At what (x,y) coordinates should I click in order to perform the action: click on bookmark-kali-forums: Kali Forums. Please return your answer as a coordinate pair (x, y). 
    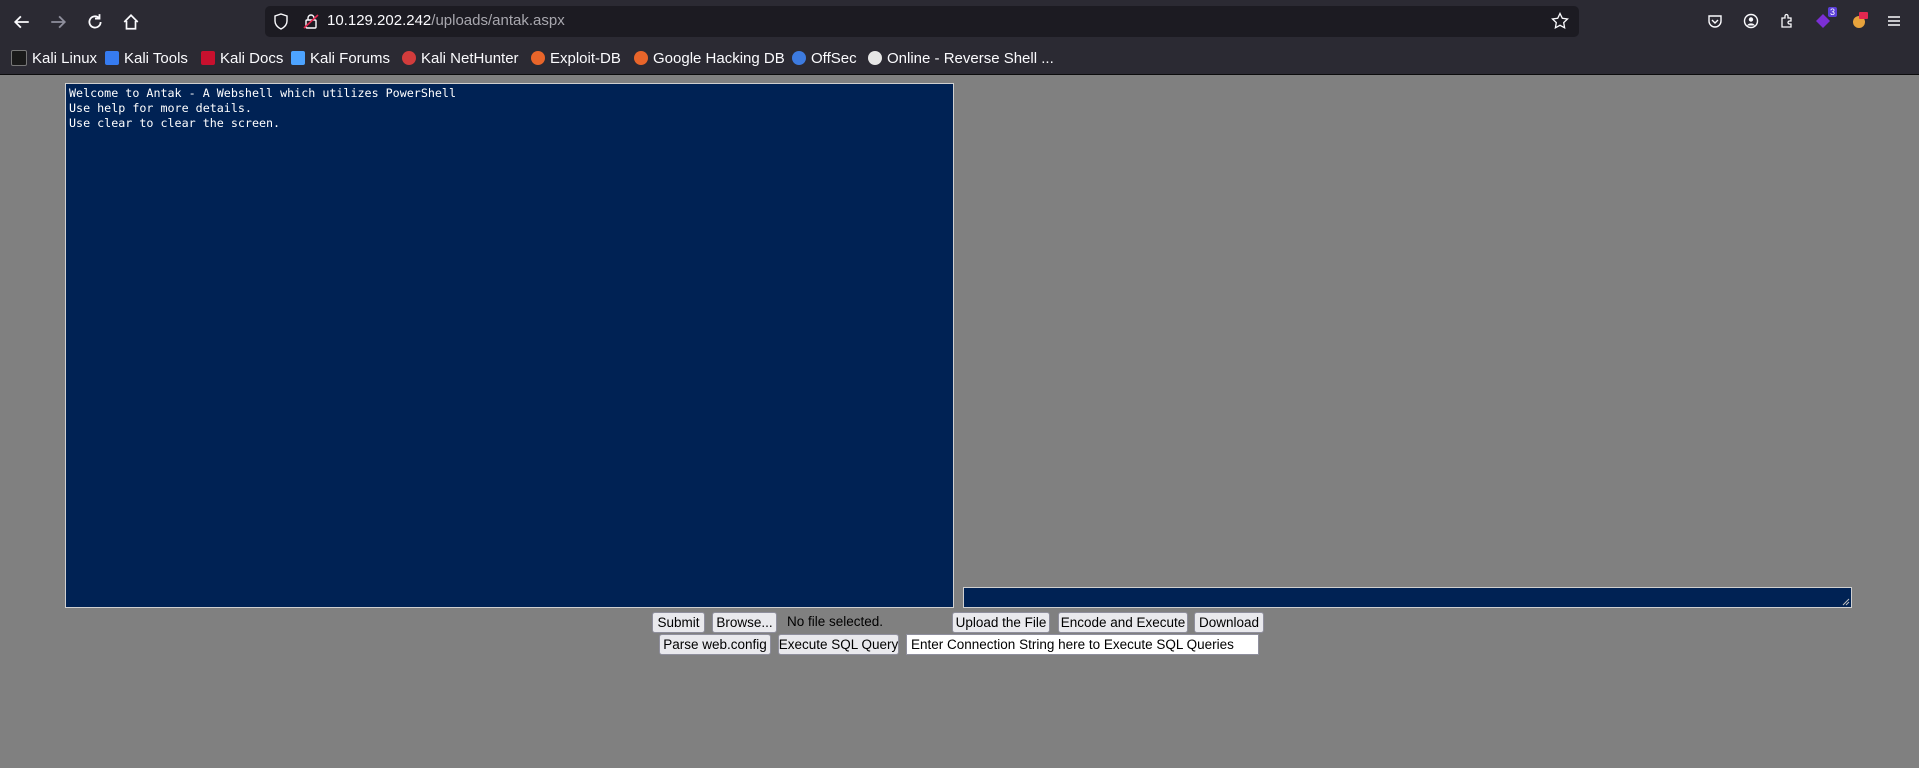
    Looking at the image, I should click on (340, 58).